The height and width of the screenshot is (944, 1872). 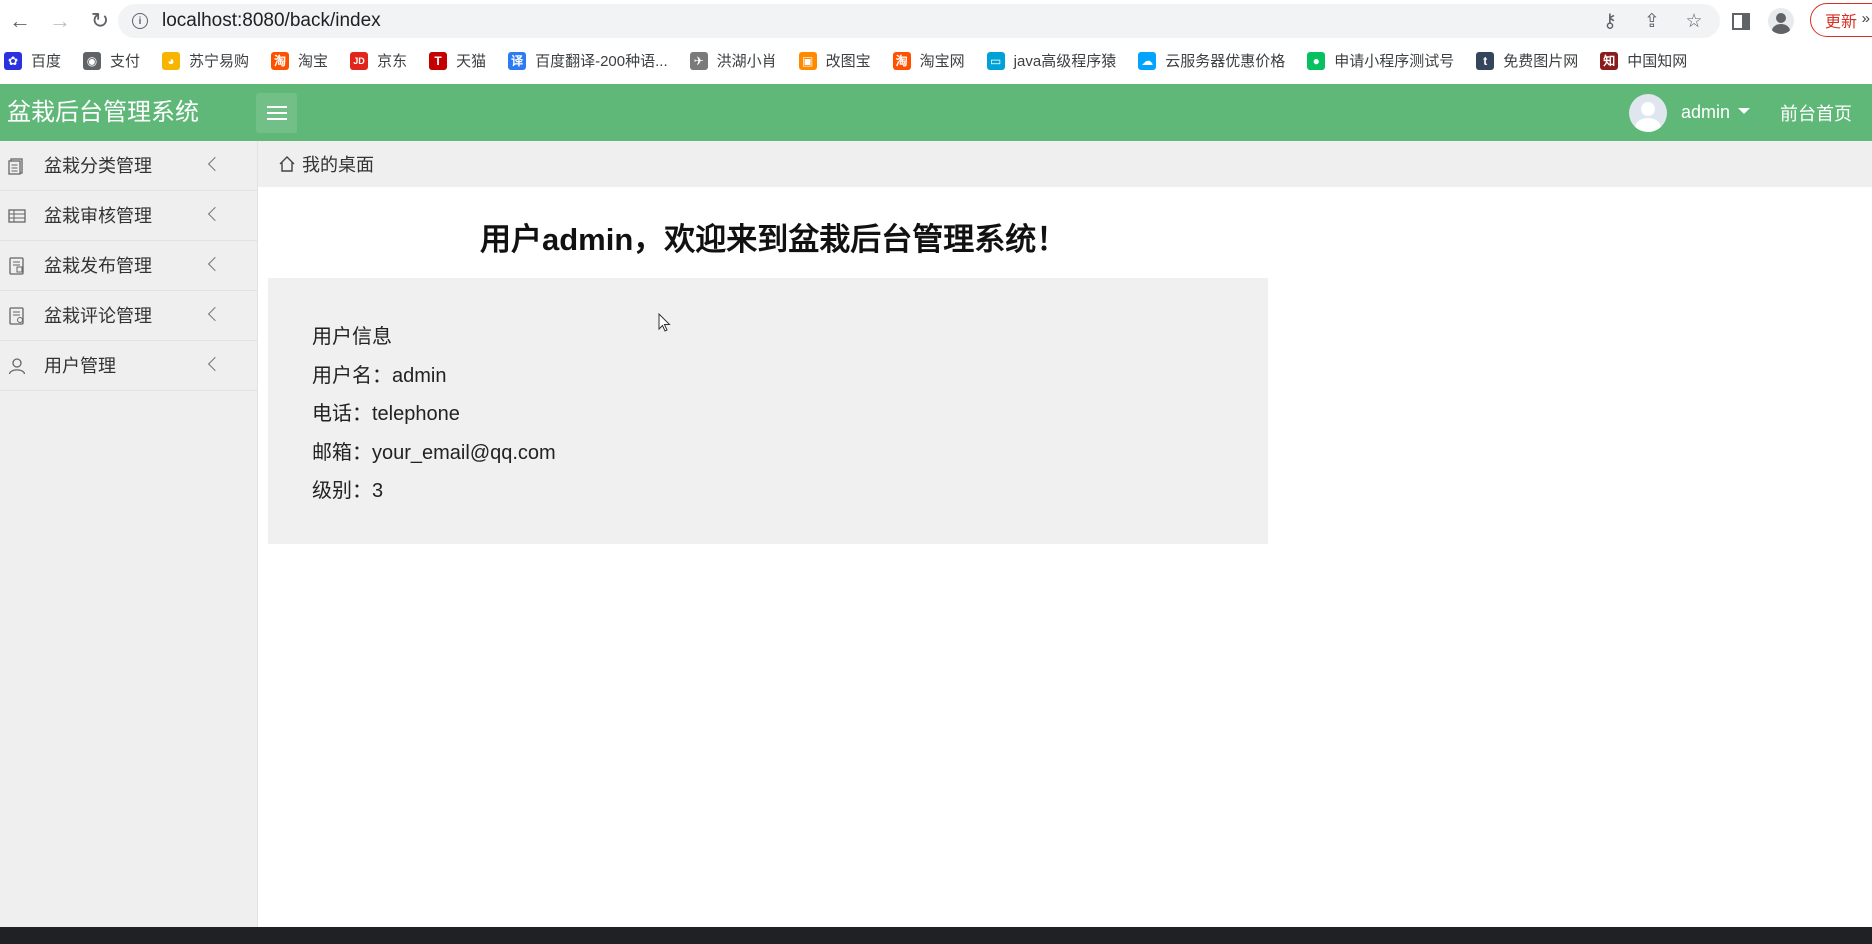 I want to click on bookmark-item: T 天猫, so click(x=457, y=60).